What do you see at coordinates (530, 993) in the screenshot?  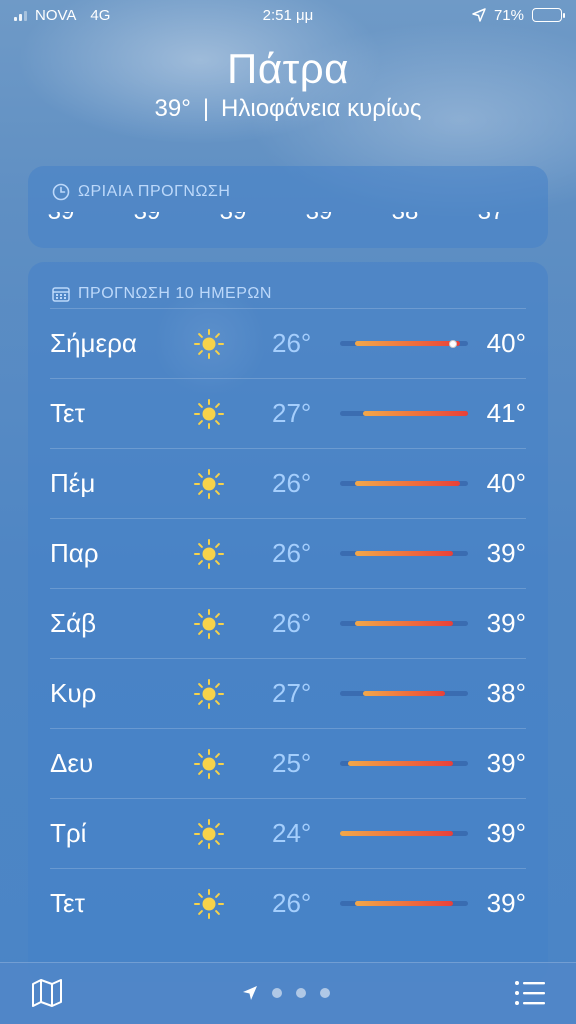 I see `list-icon` at bounding box center [530, 993].